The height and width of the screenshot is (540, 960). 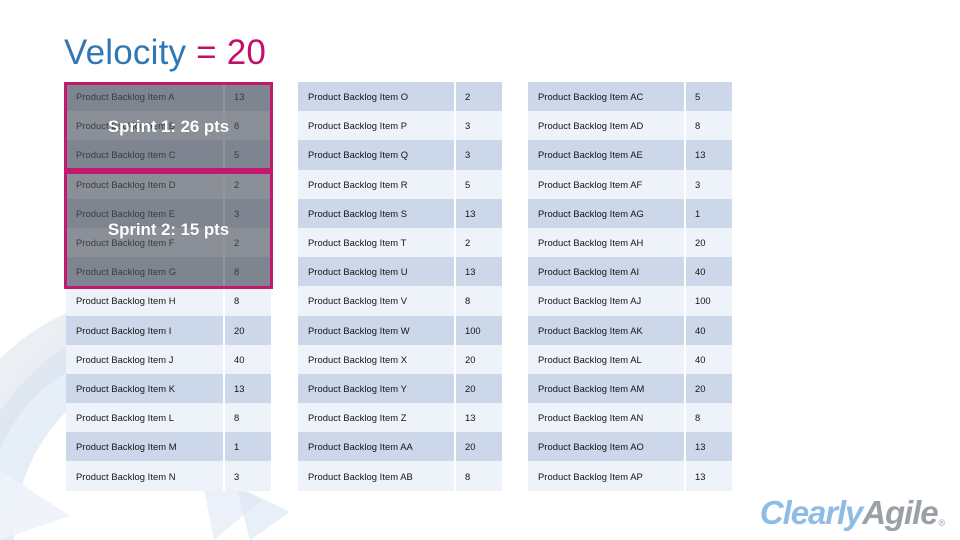 I want to click on table-row: Product Backlog Item AC 5, so click(x=630, y=97).